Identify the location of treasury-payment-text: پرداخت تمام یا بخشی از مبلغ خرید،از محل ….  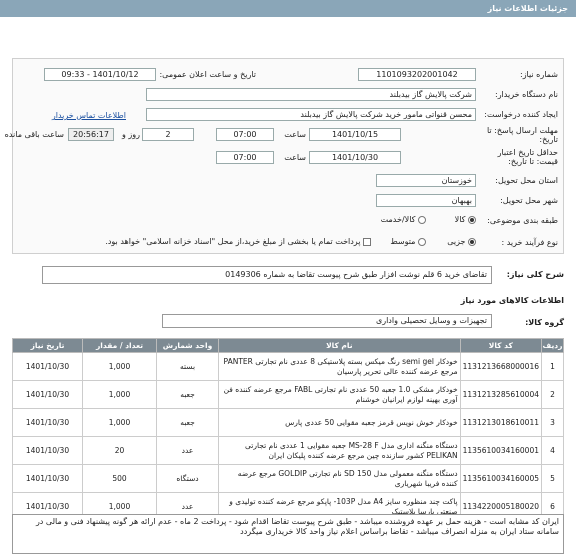
(233, 241).